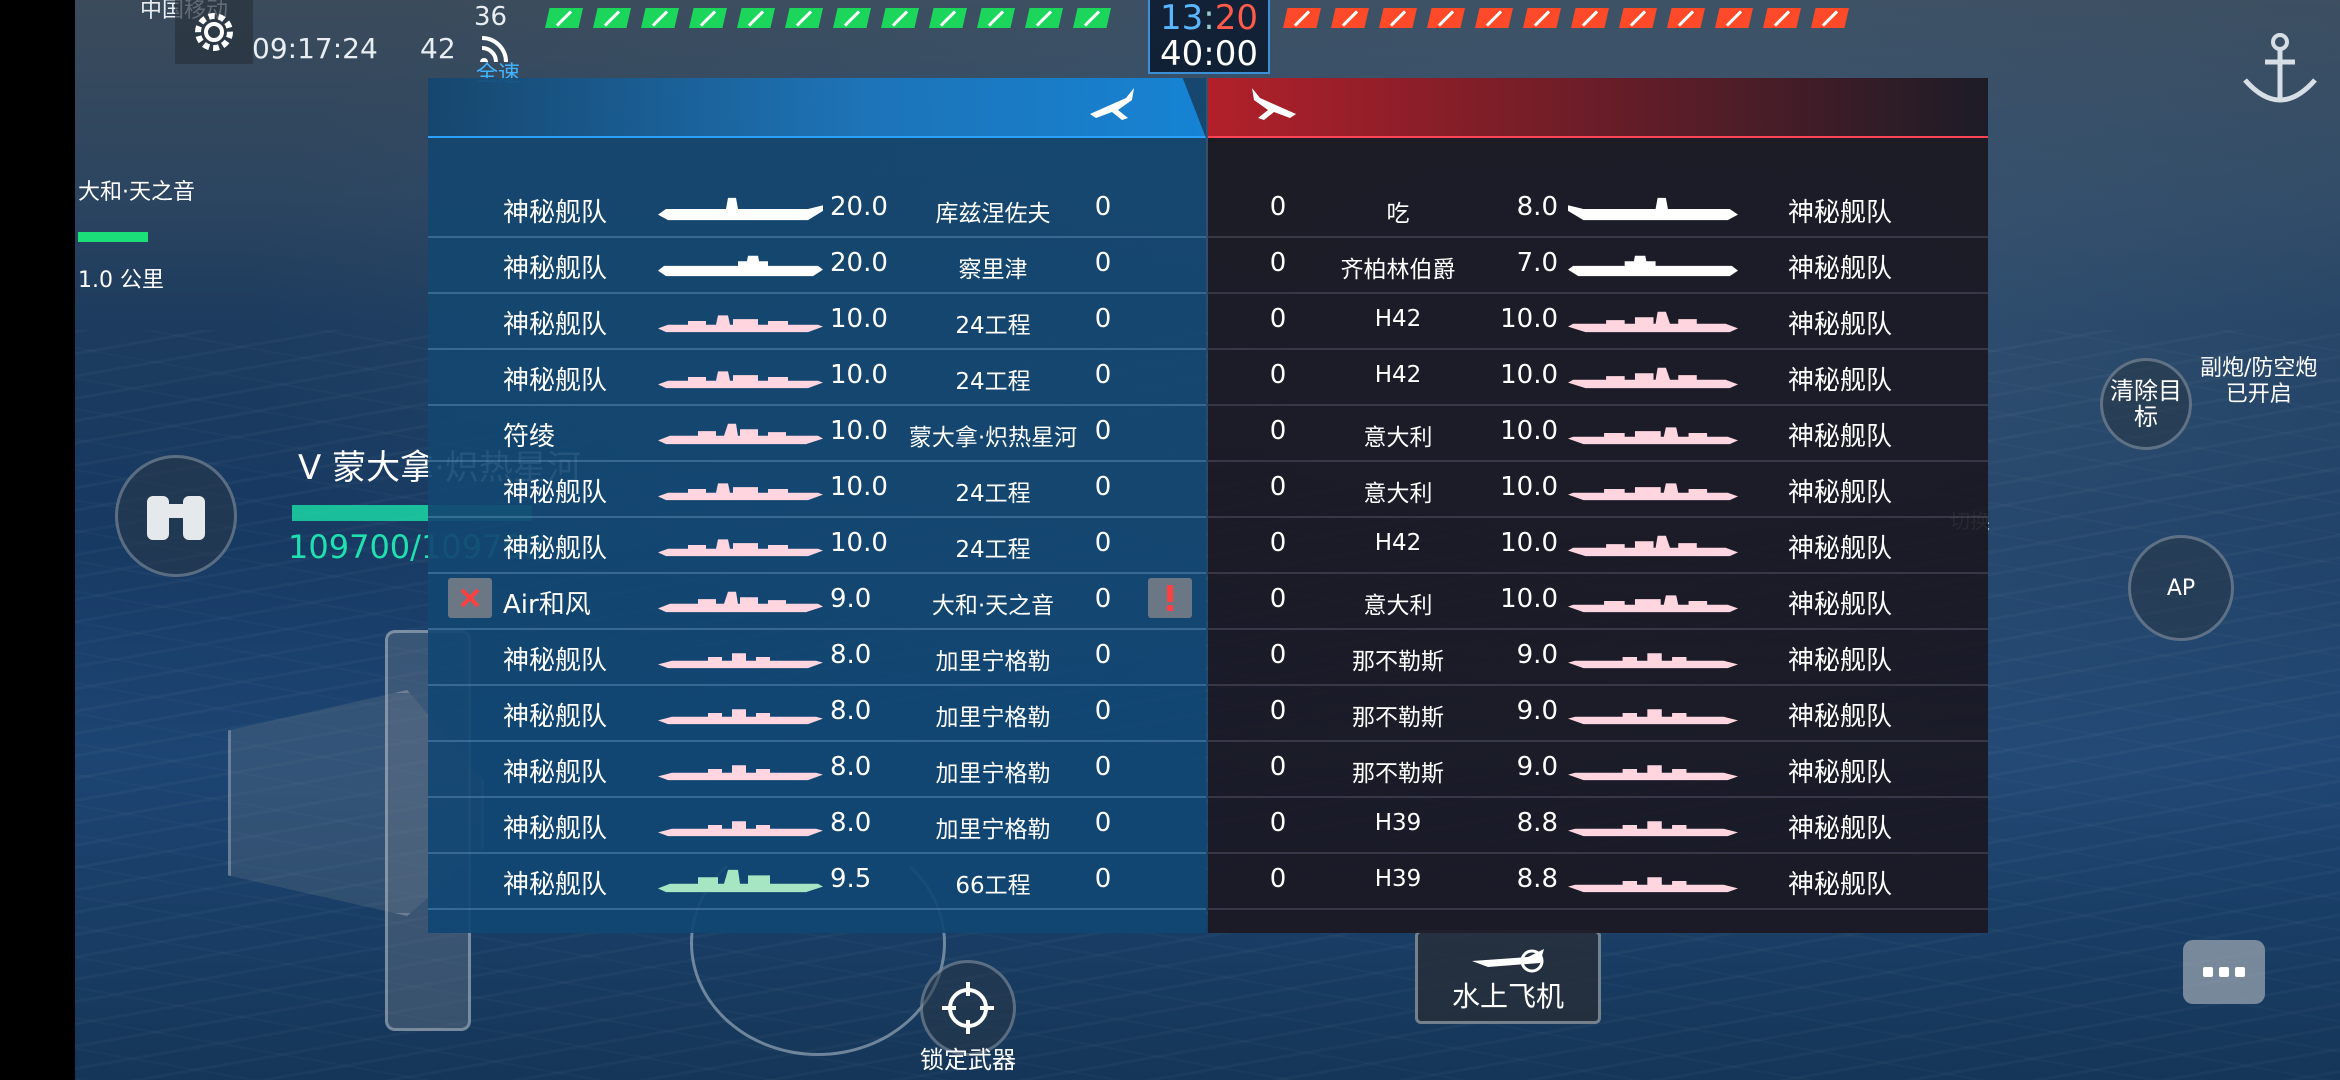 The height and width of the screenshot is (1080, 2340). I want to click on clear-target-button: 清除目标, so click(2146, 404).